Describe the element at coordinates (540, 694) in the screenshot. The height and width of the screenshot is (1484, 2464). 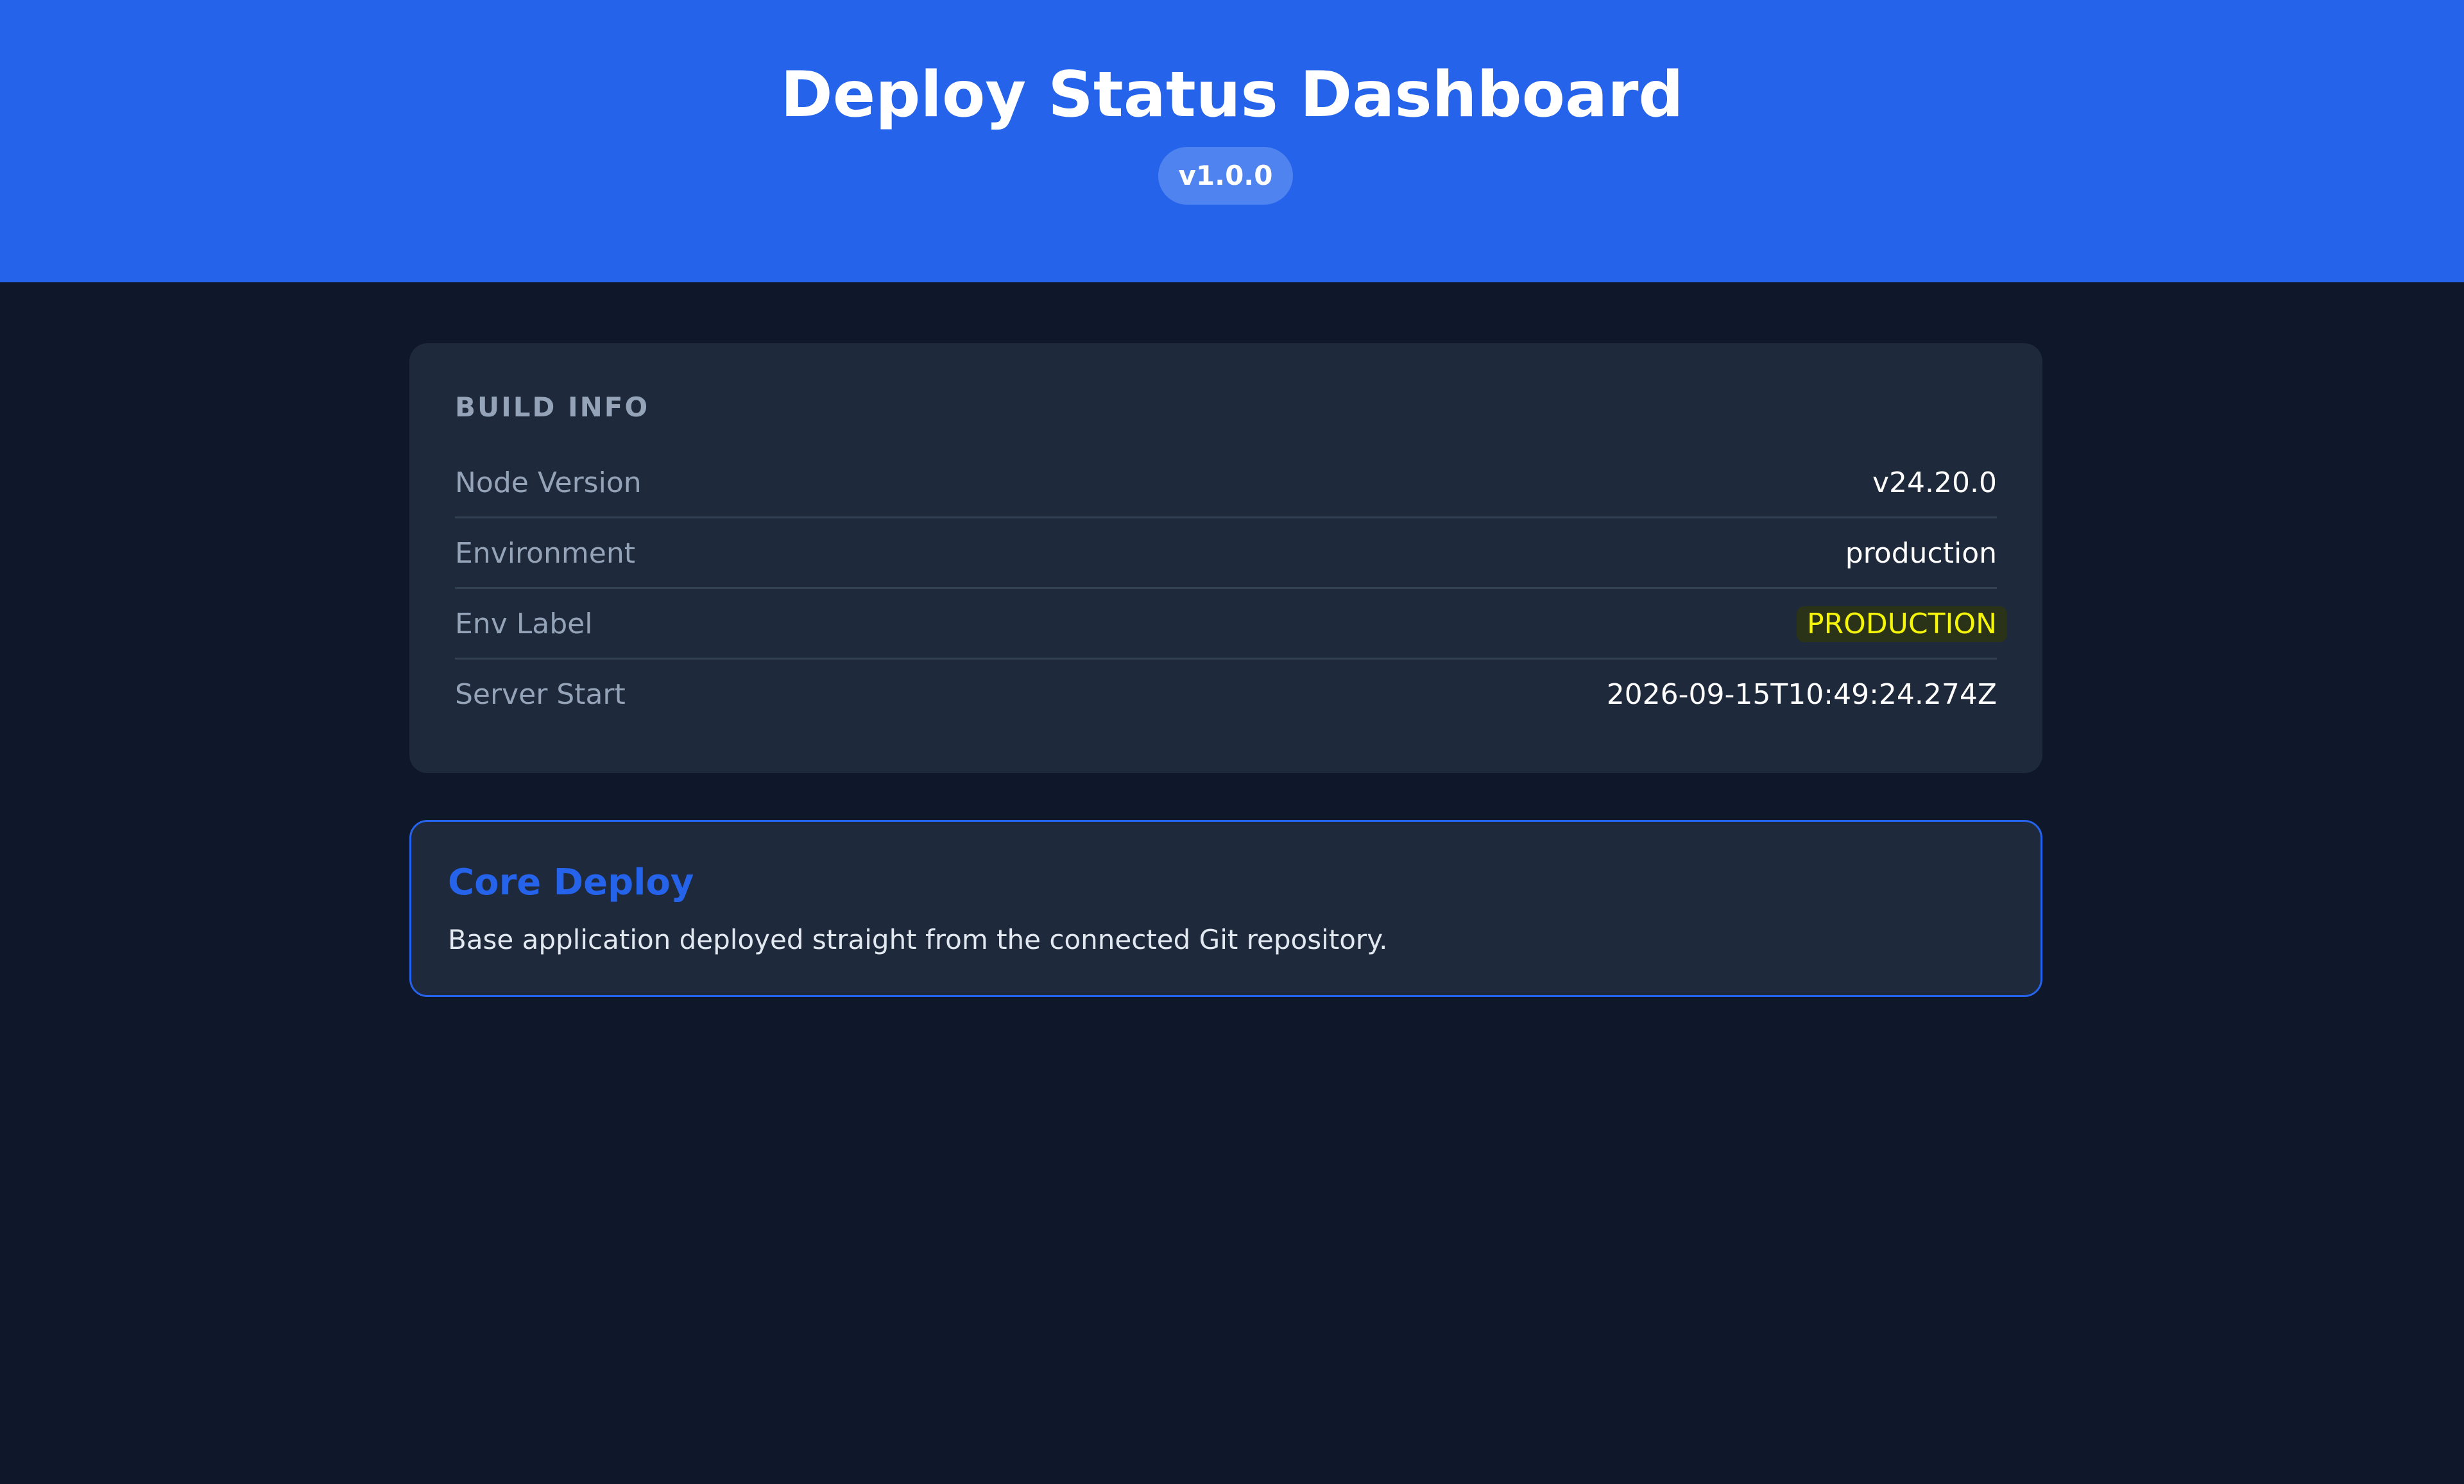
I see `info-label: Server Start` at that location.